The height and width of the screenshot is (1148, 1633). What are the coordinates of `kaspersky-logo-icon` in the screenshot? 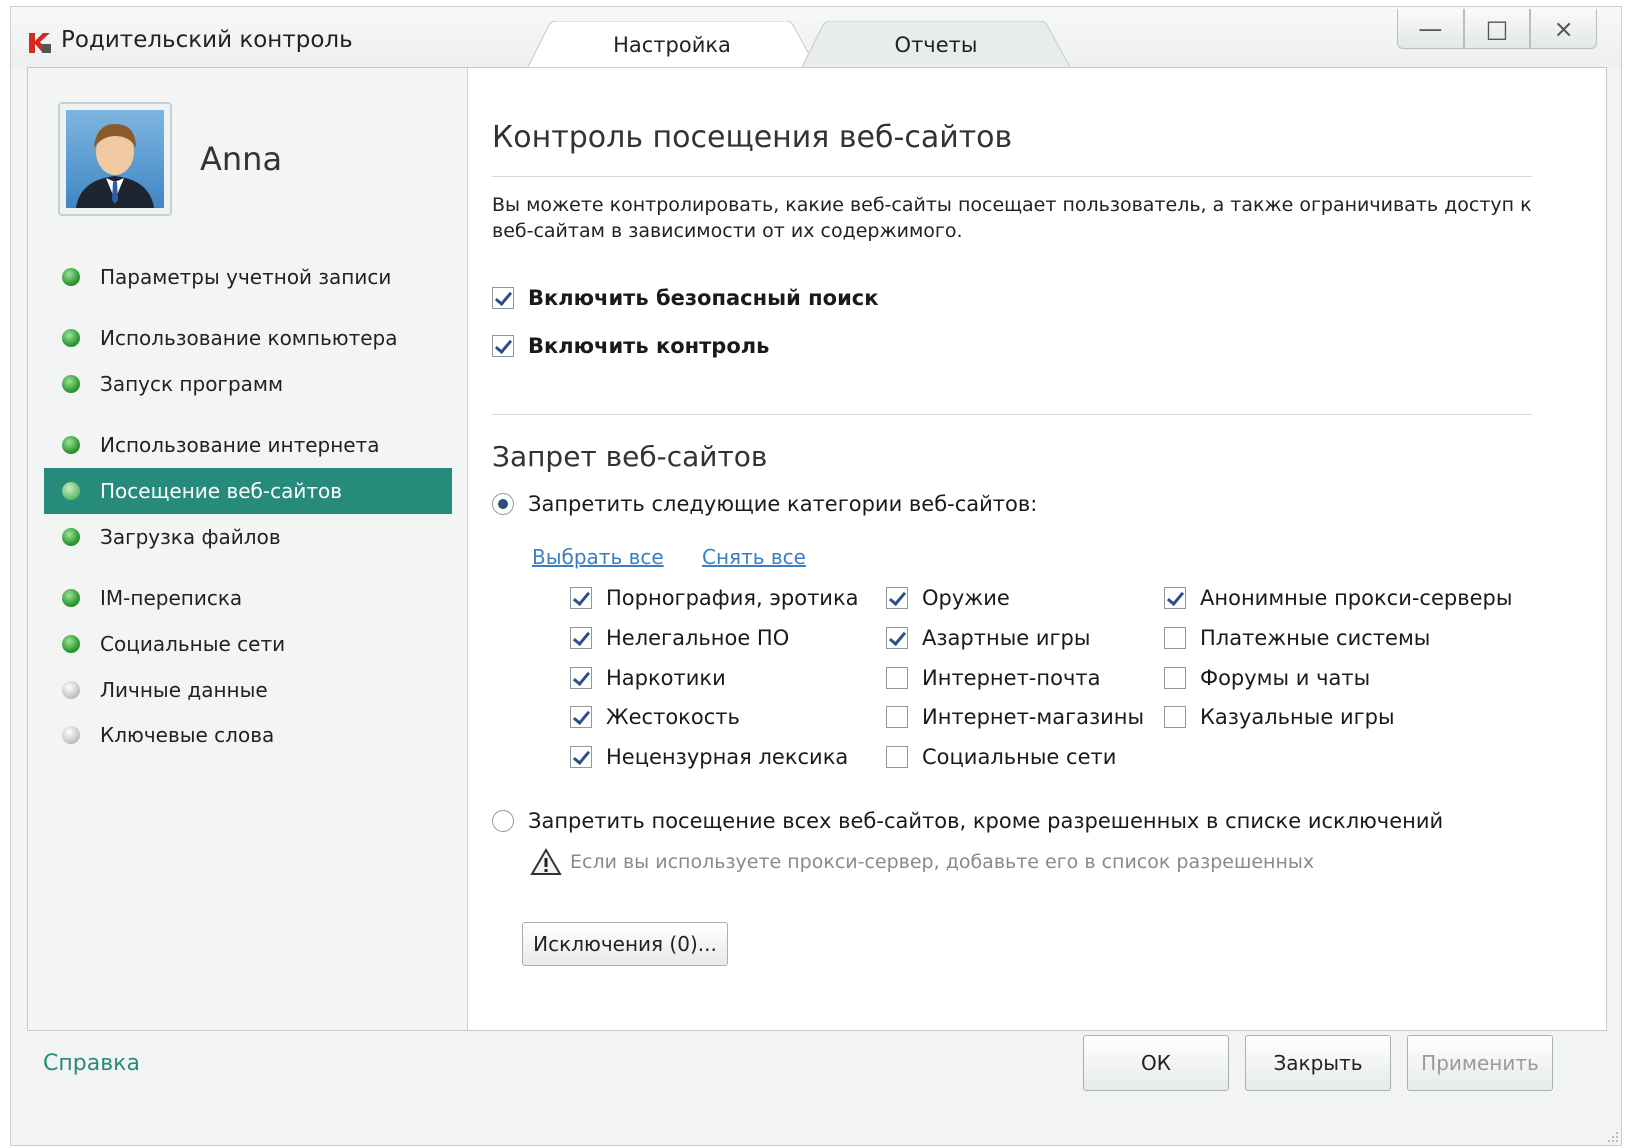 It's located at (40, 43).